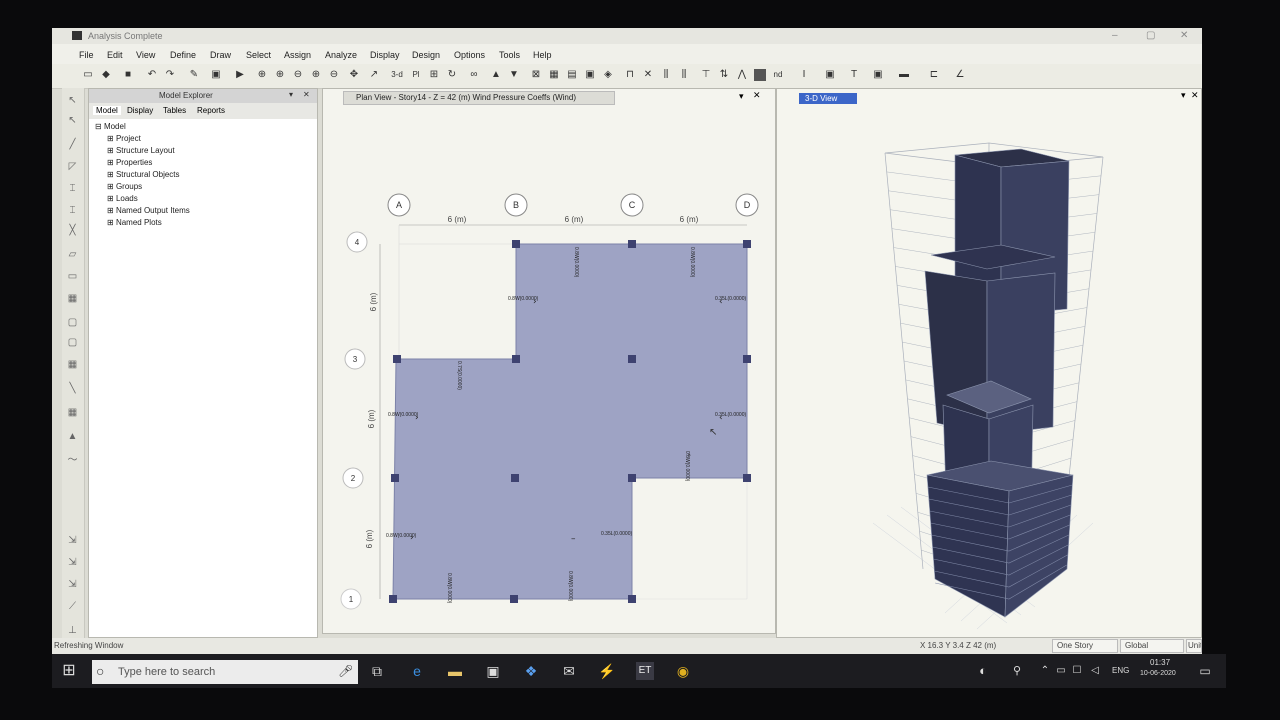  What do you see at coordinates (99, 126) in the screenshot?
I see `collapse-icon: ⊟` at bounding box center [99, 126].